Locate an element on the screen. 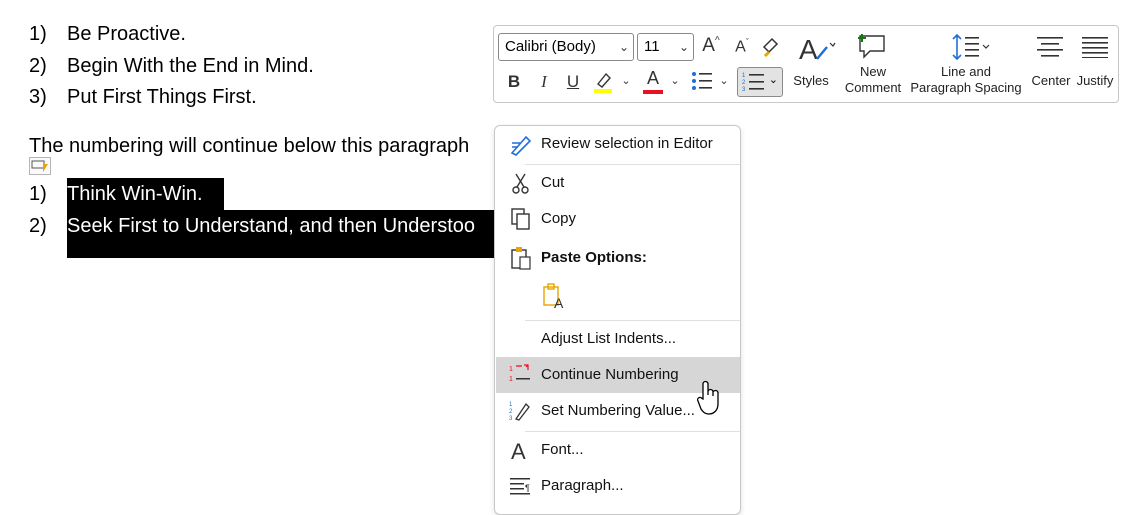 The width and height of the screenshot is (1128, 515). align-center-icon is located at coordinates (1050, 47).